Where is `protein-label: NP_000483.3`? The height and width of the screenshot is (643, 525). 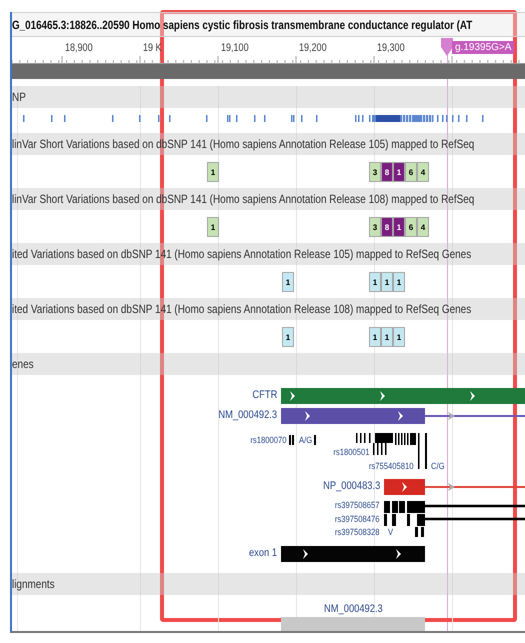 protein-label: NP_000483.3 is located at coordinates (351, 486).